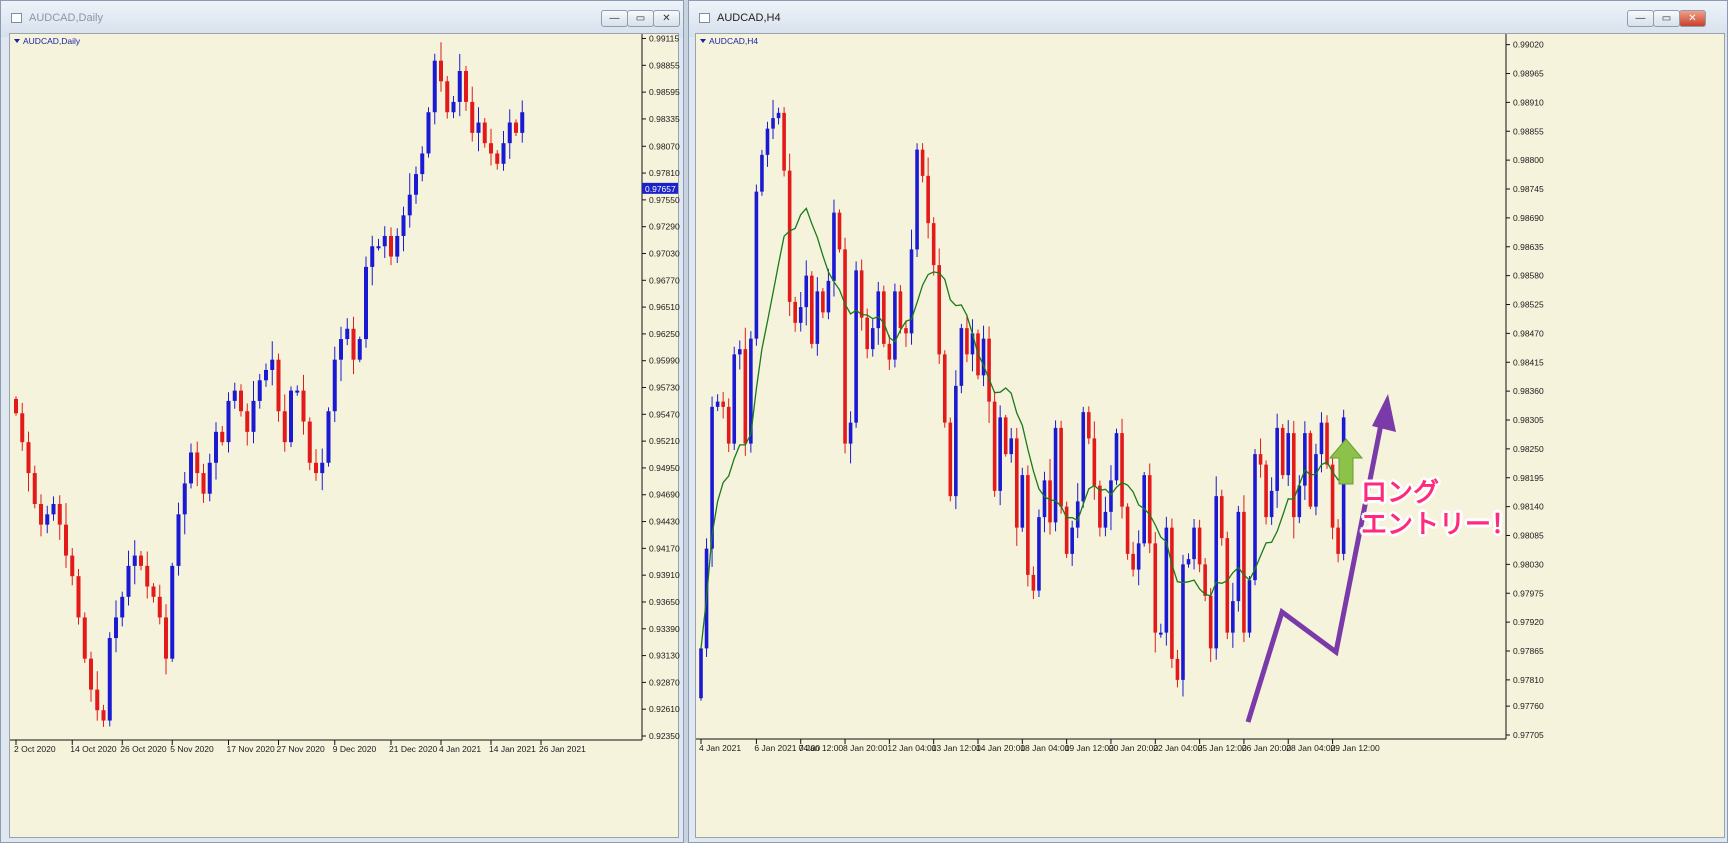 This screenshot has width=1728, height=843. Describe the element at coordinates (1310, 748) in the screenshot. I see `time-tick-label: 28 Jan 04:00` at that location.